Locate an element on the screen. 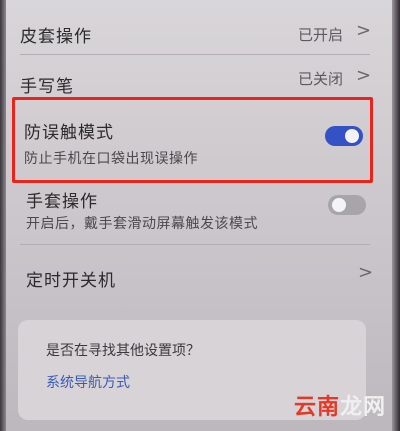 The height and width of the screenshot is (431, 400). glove-toggle is located at coordinates (347, 205).